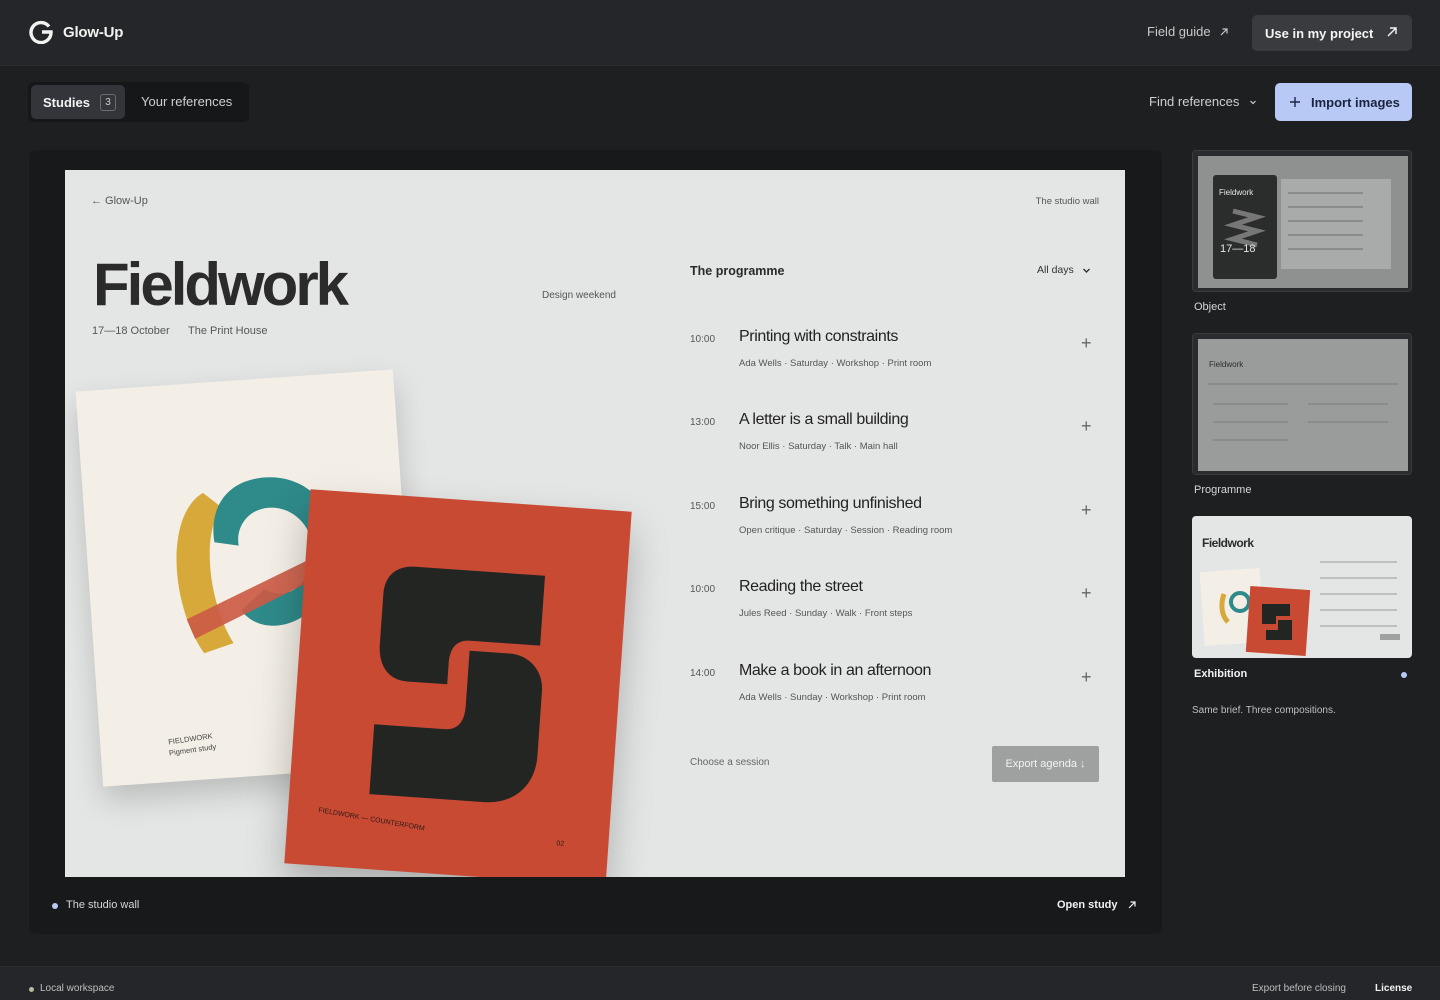  Describe the element at coordinates (737, 271) in the screenshot. I see `programme-title: The programme` at that location.